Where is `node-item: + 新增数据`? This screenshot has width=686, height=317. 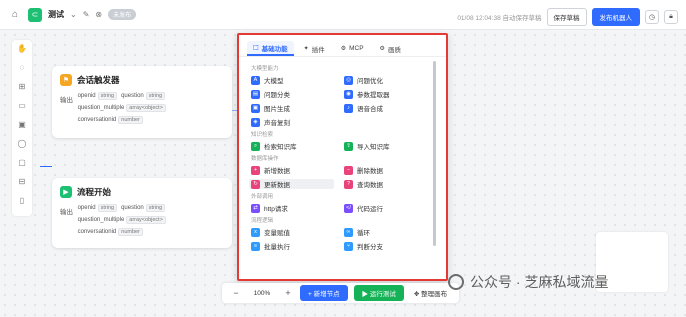 node-item: + 新增数据 is located at coordinates (295, 170).